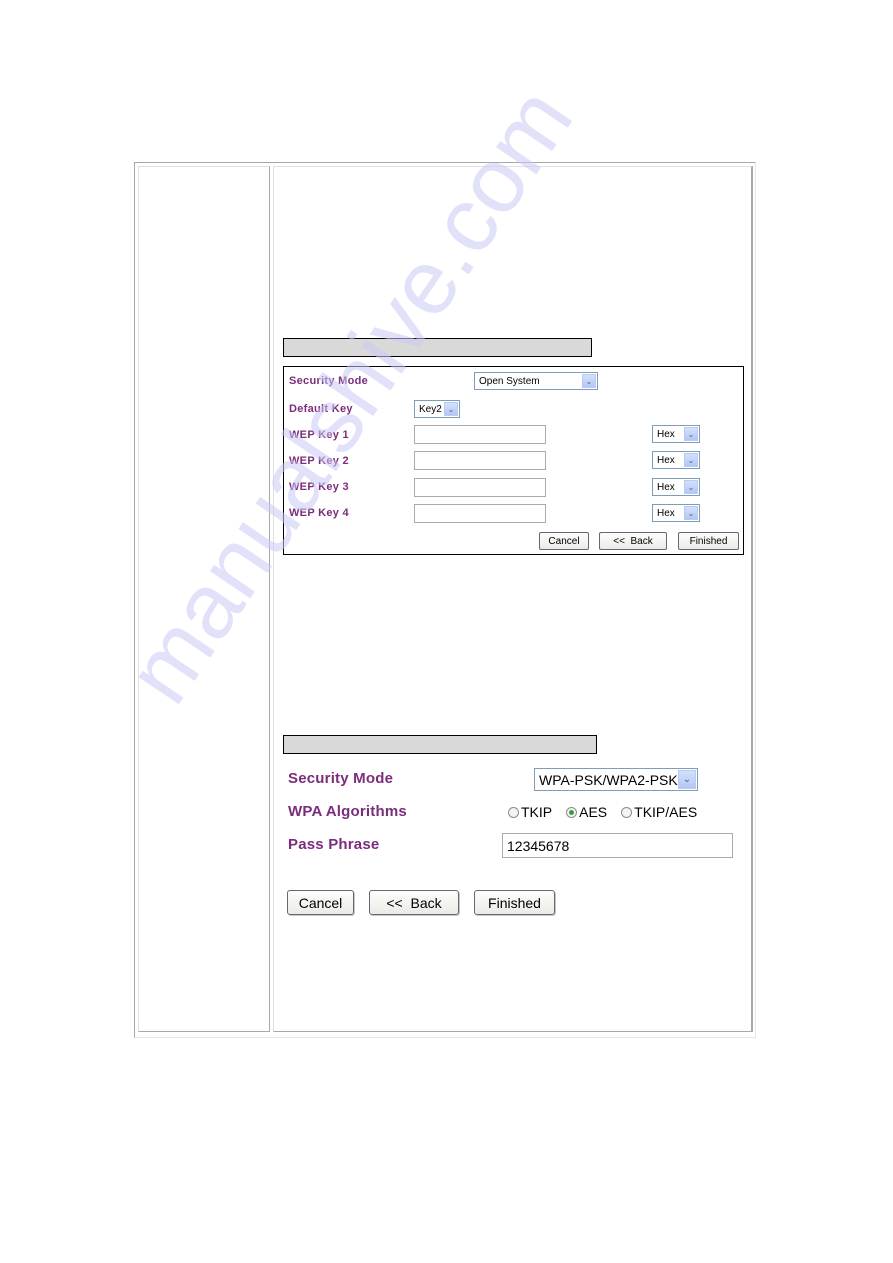 Image resolution: width=893 pixels, height=1263 pixels. I want to click on wpa-algorithms-radio-group: TKIP AES TKIP/AES, so click(609, 812).